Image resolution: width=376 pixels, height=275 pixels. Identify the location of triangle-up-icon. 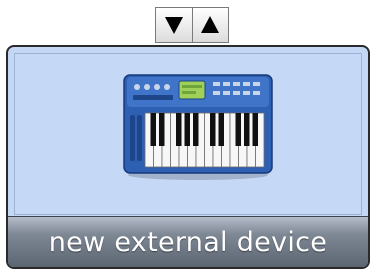
(210, 24).